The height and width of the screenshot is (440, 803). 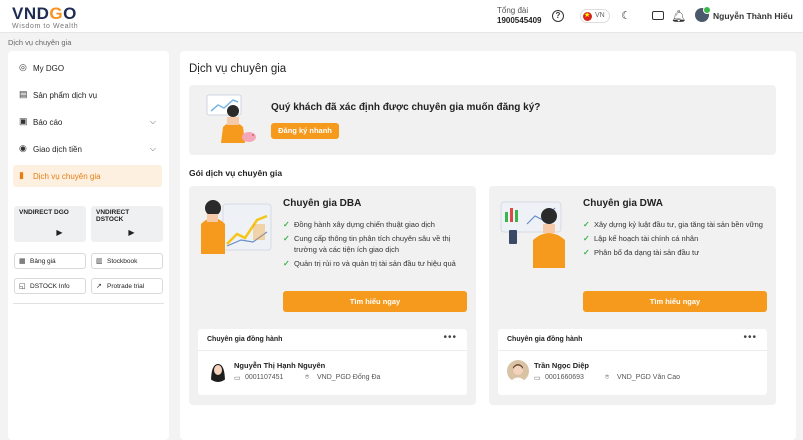 I want to click on dwa-illustration, so click(x=532, y=234).